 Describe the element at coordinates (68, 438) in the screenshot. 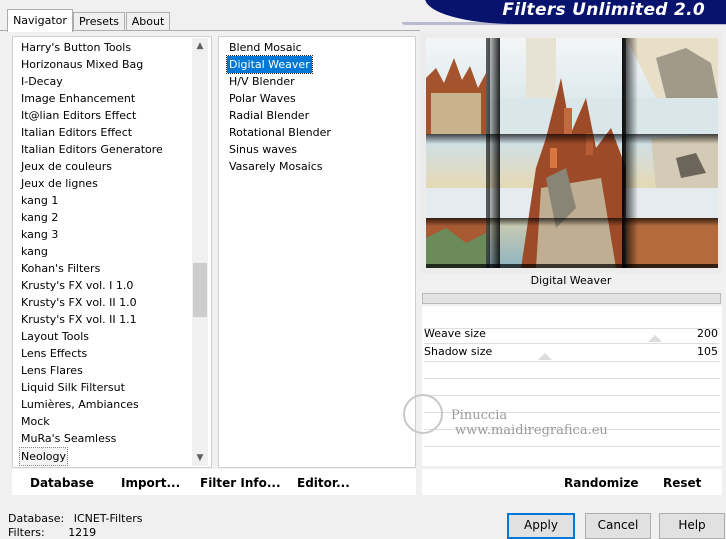

I see `category-item: MuRa's Seamless` at that location.